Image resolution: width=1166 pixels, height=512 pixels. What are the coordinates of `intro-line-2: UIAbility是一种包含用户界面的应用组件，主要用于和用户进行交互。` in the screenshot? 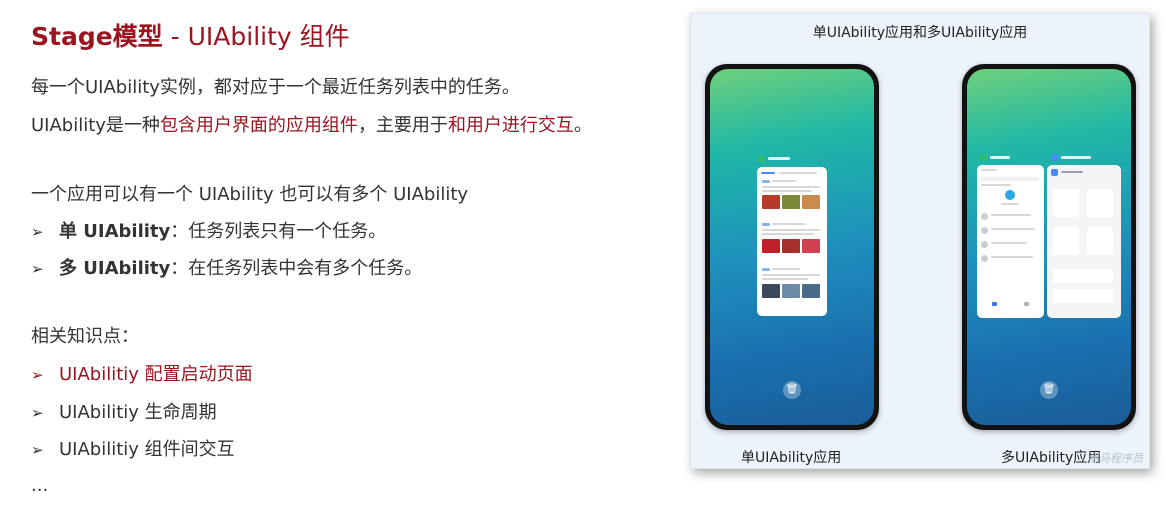 It's located at (311, 124).